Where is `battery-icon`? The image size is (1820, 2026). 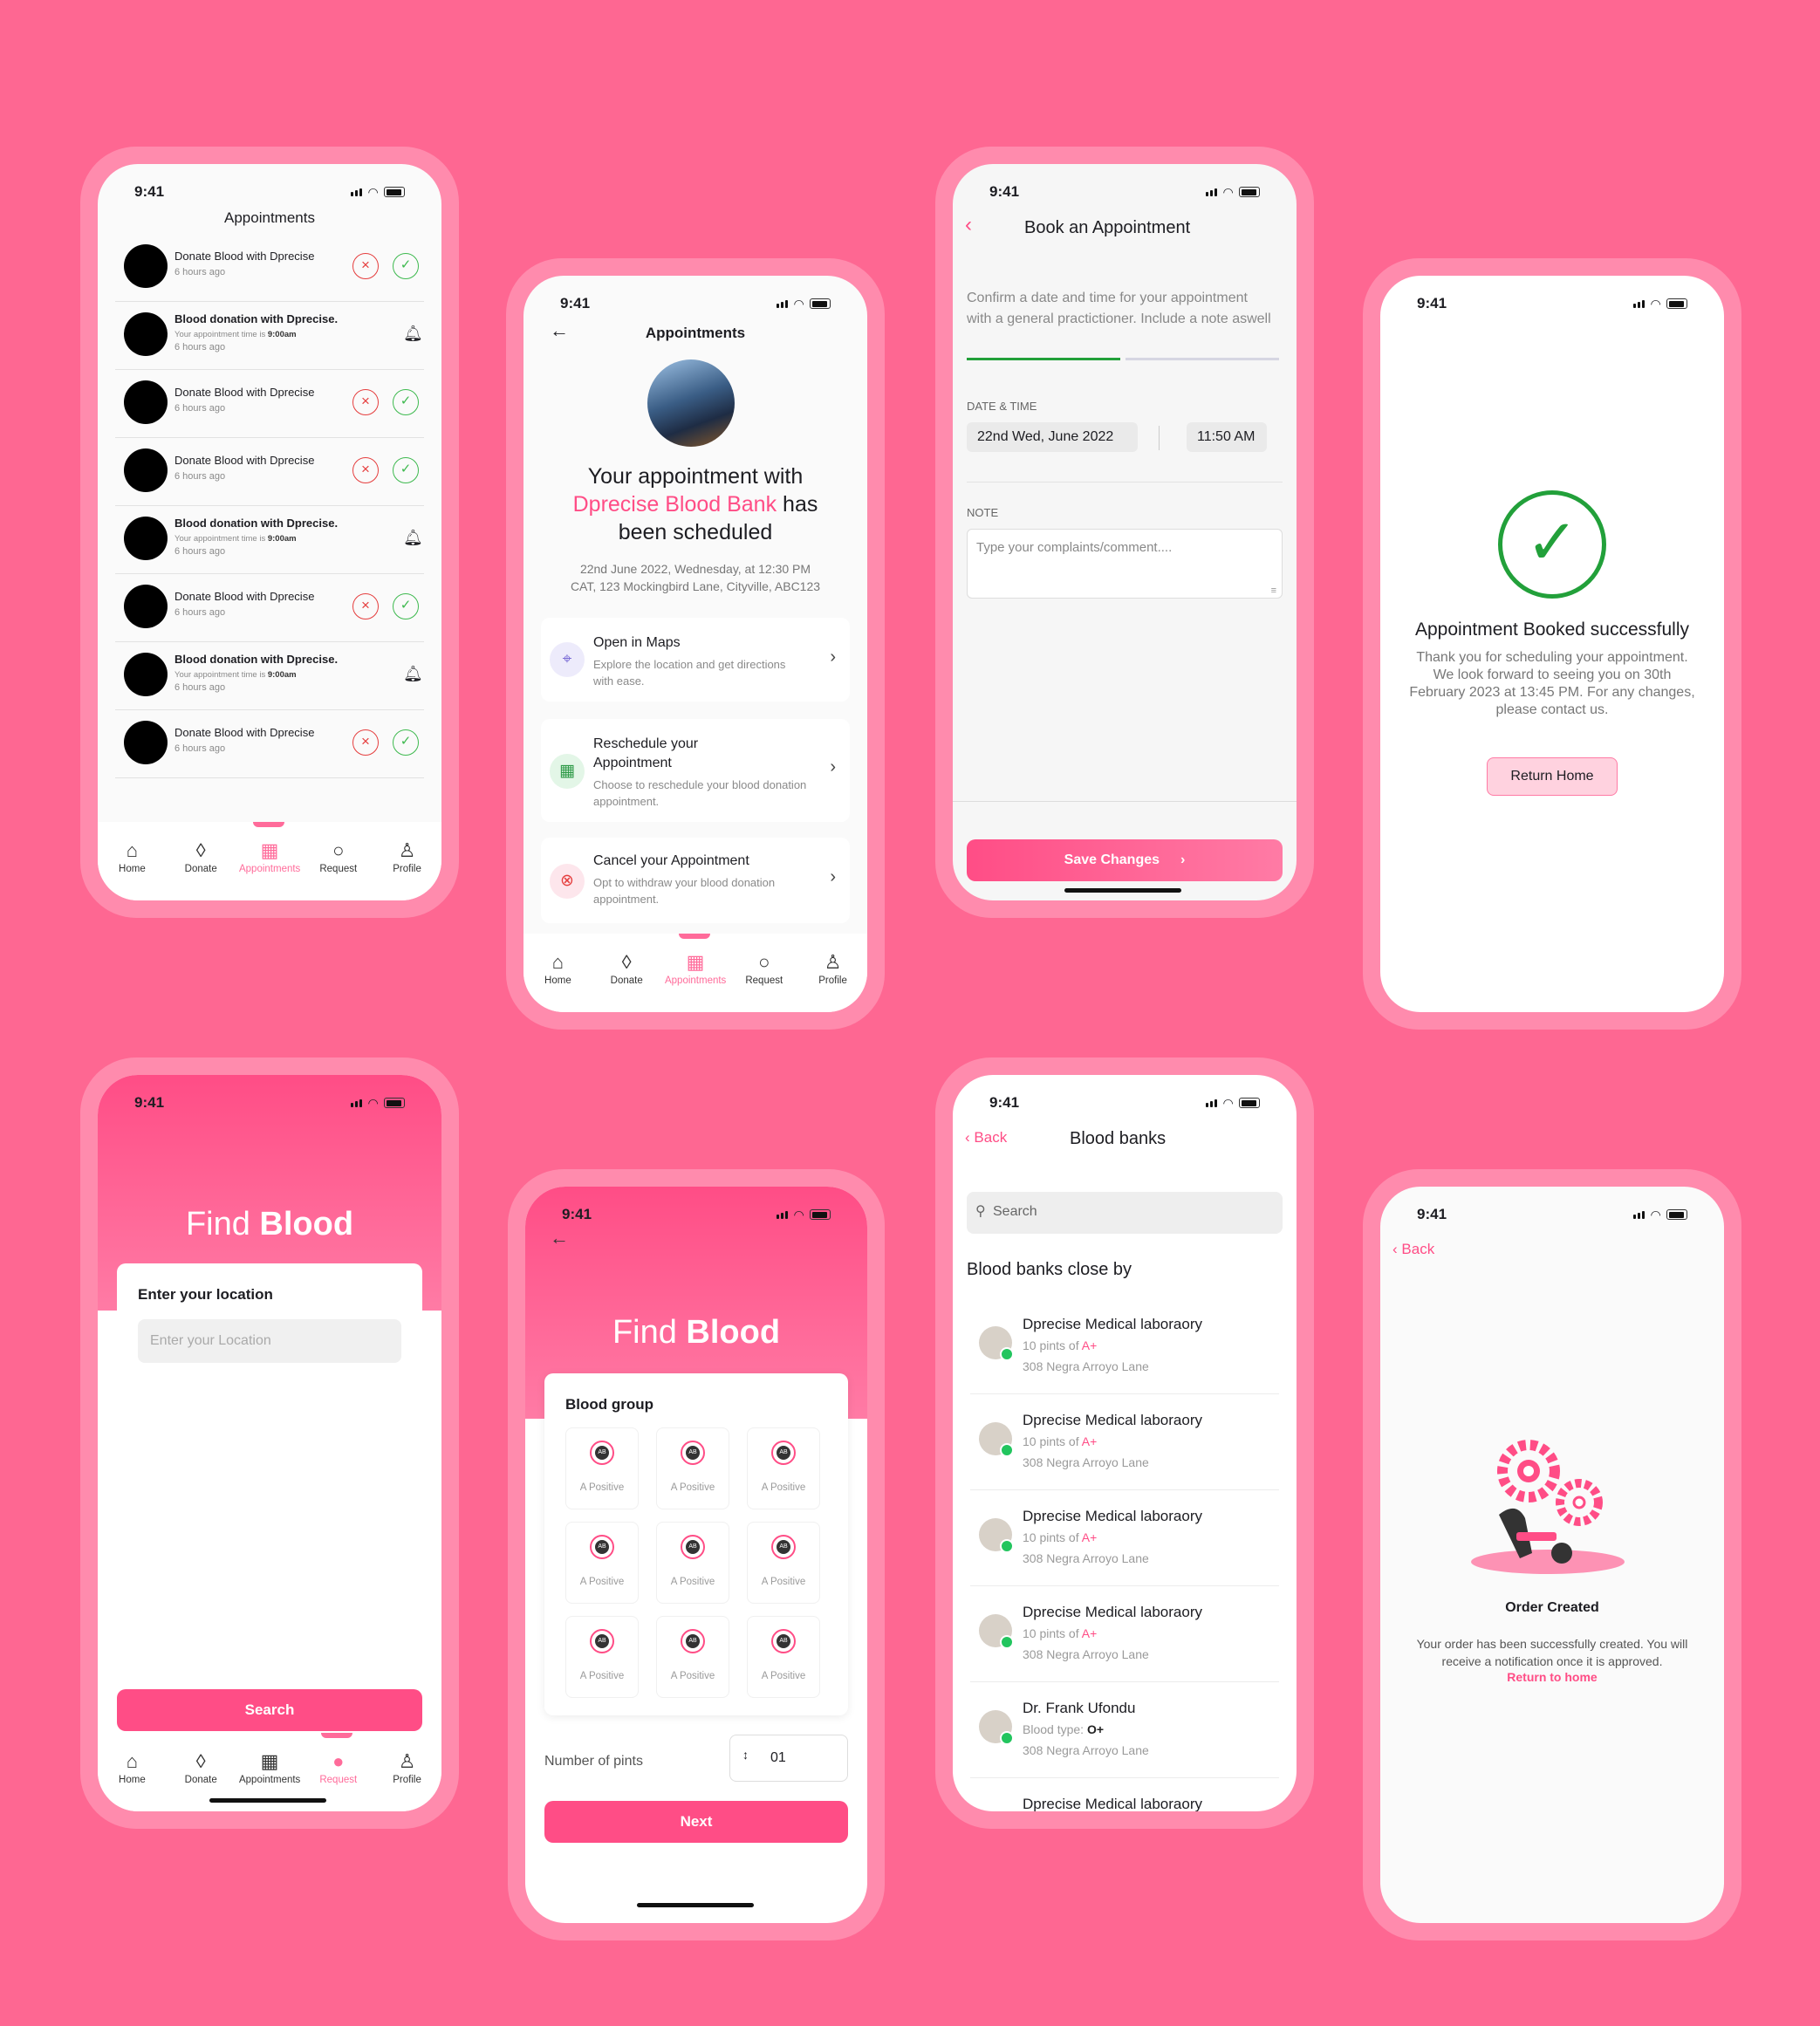
battery-icon is located at coordinates (820, 303).